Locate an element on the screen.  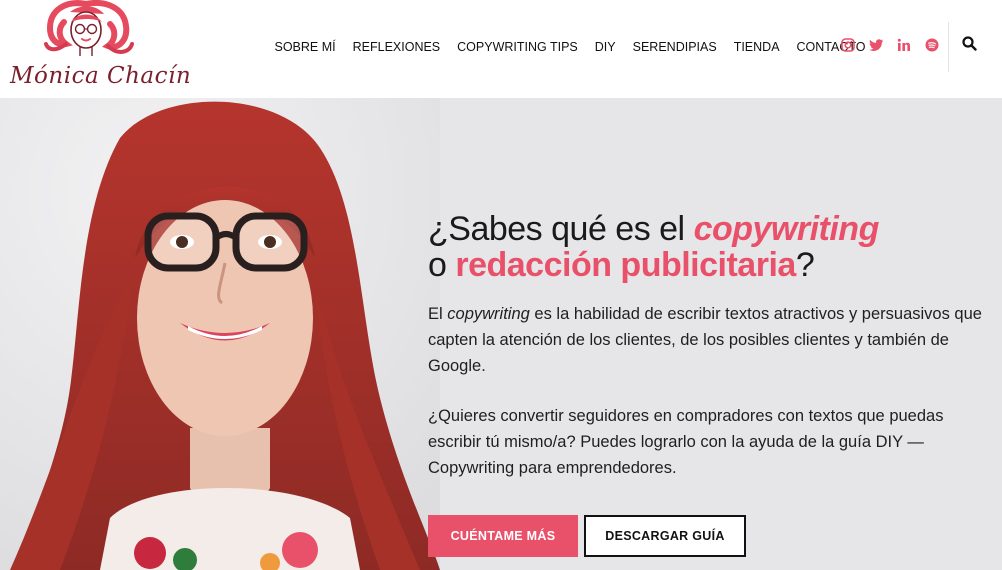
instagram-icon is located at coordinates (848, 45).